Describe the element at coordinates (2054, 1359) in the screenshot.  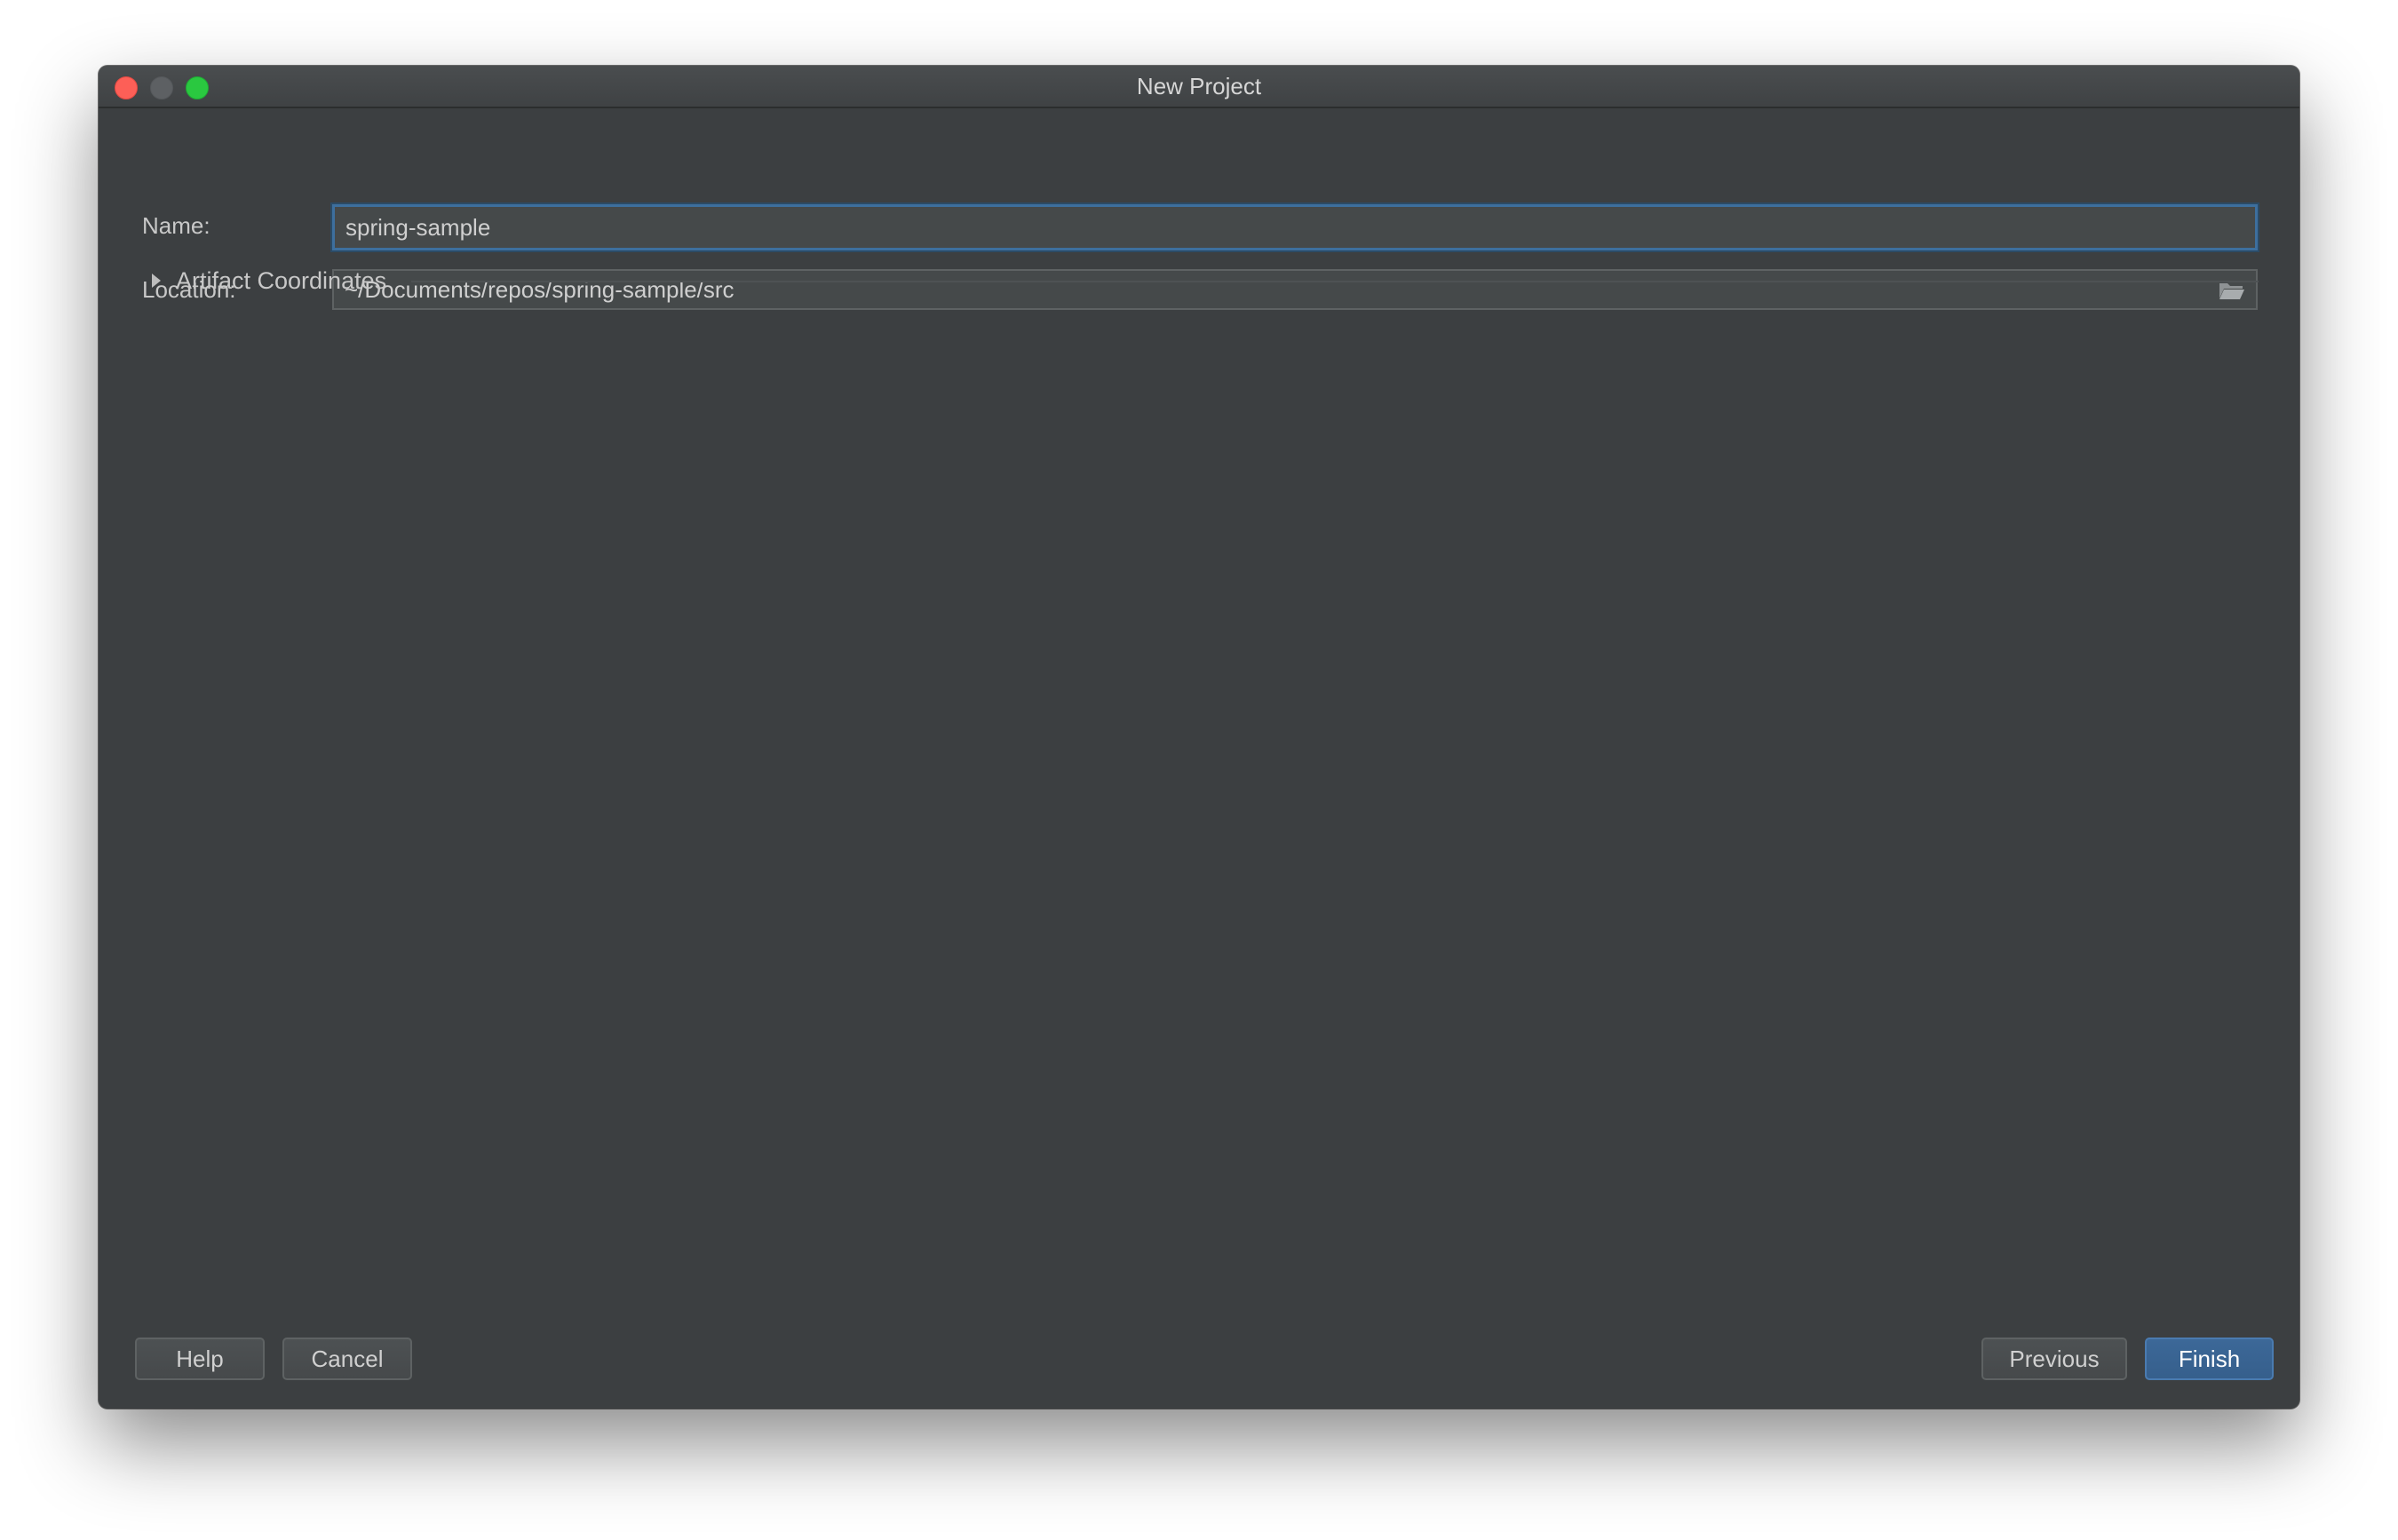
I see `previous-button: Previous` at that location.